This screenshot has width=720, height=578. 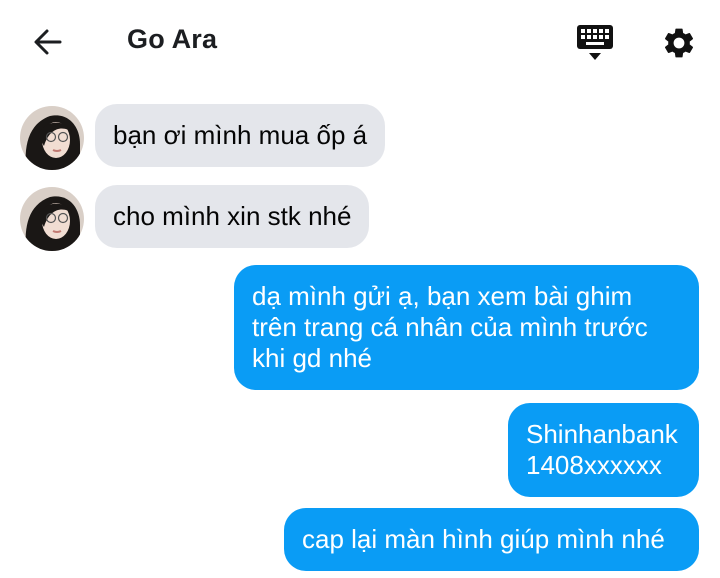 What do you see at coordinates (483, 539) in the screenshot?
I see `message-text: cap lại màn hình giúp mình nhé` at bounding box center [483, 539].